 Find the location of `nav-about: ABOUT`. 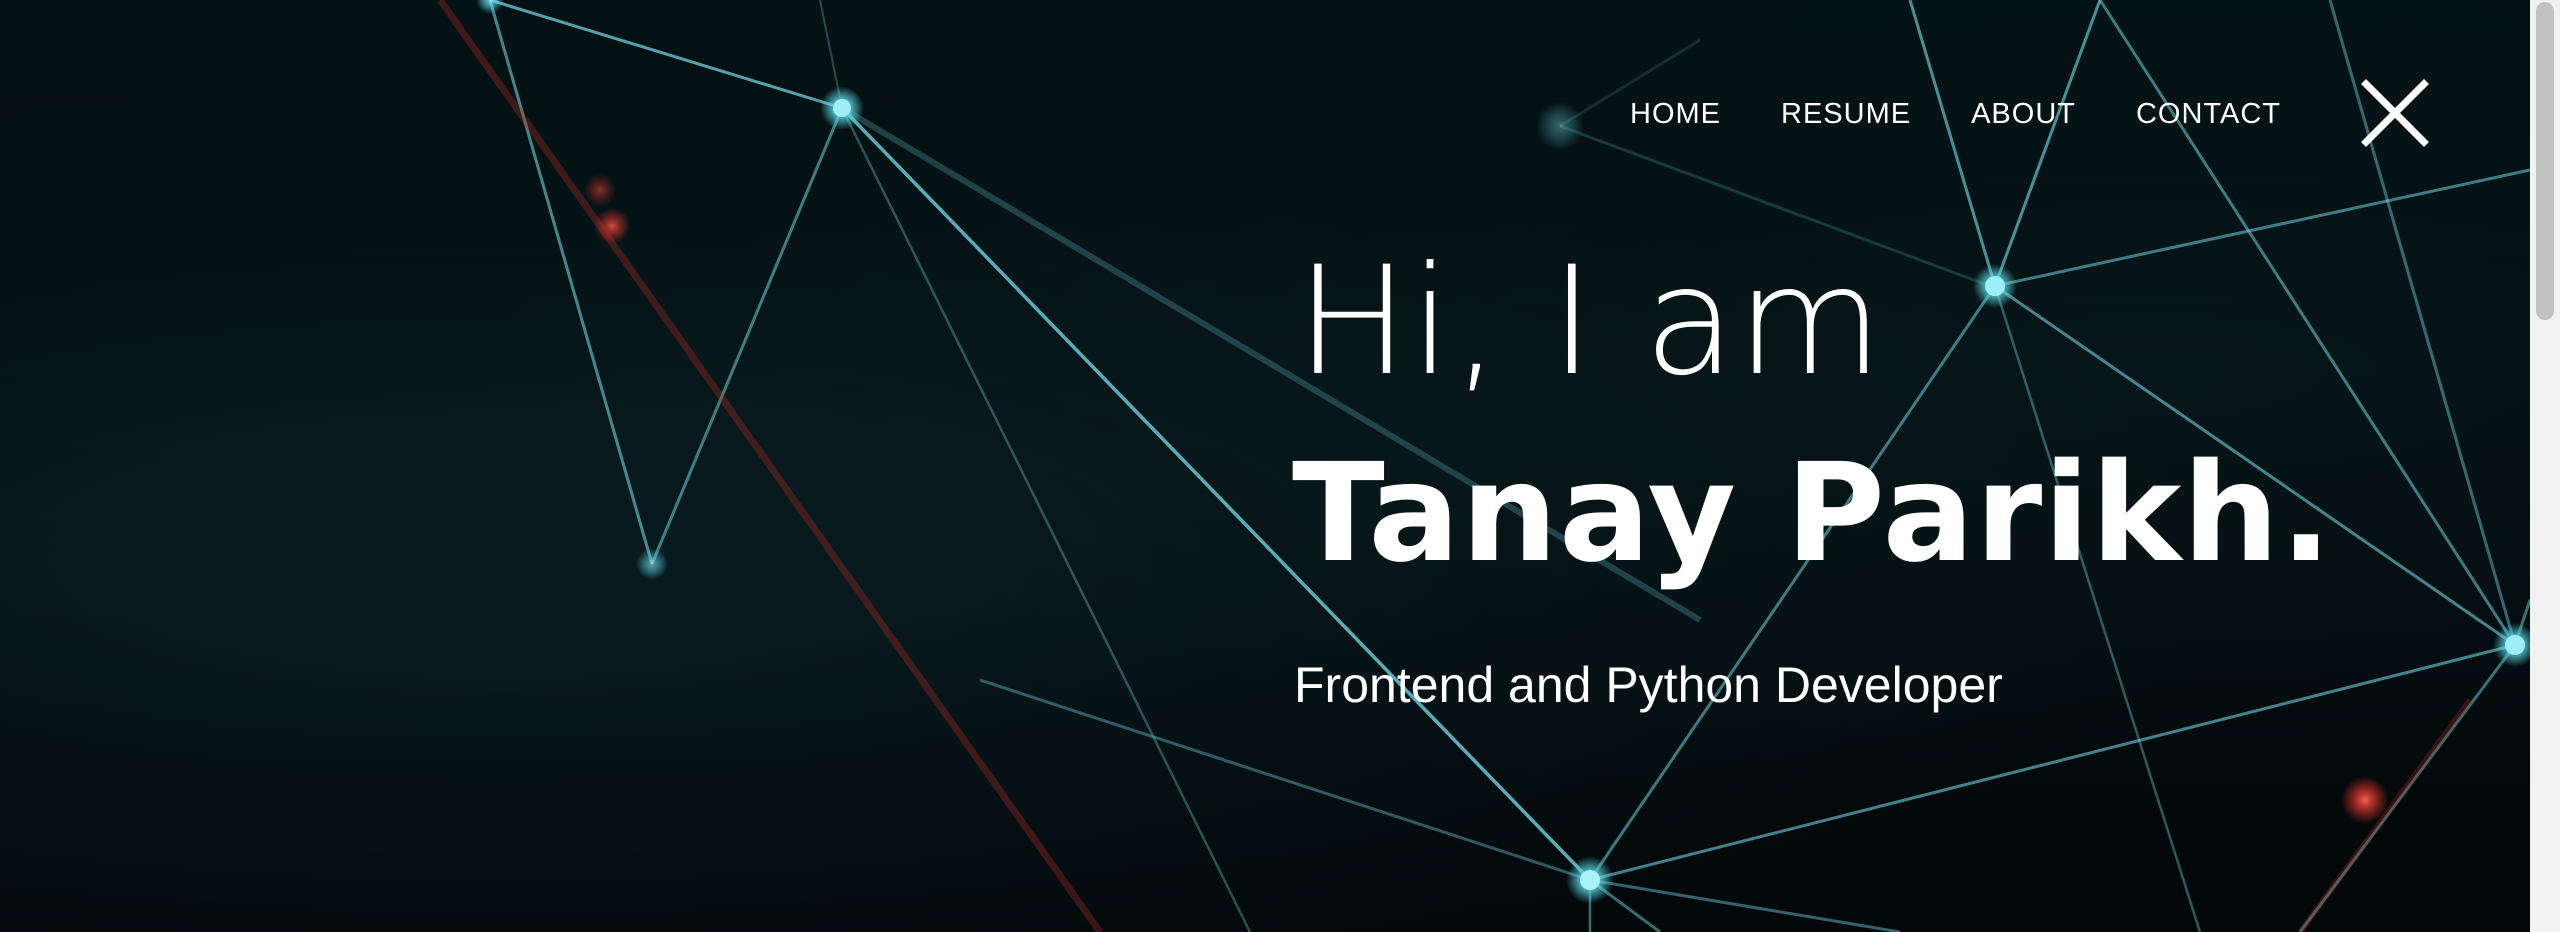

nav-about: ABOUT is located at coordinates (2023, 114).